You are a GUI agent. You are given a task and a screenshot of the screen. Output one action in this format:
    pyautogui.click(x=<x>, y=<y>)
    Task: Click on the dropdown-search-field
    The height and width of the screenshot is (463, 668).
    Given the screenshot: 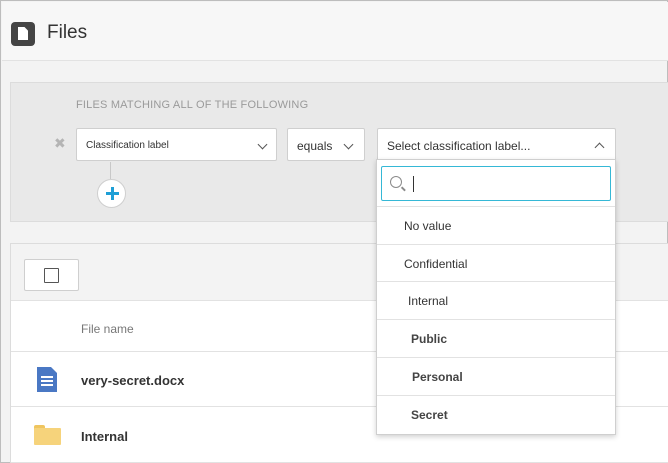 What is the action you would take?
    pyautogui.click(x=496, y=183)
    